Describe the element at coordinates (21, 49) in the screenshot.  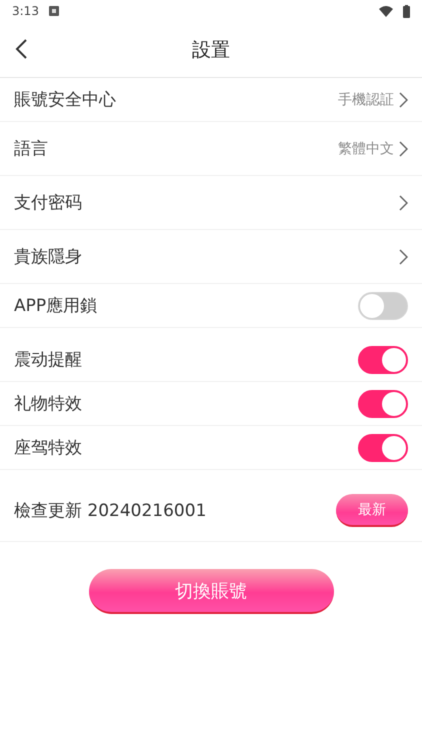
I see `back-icon` at that location.